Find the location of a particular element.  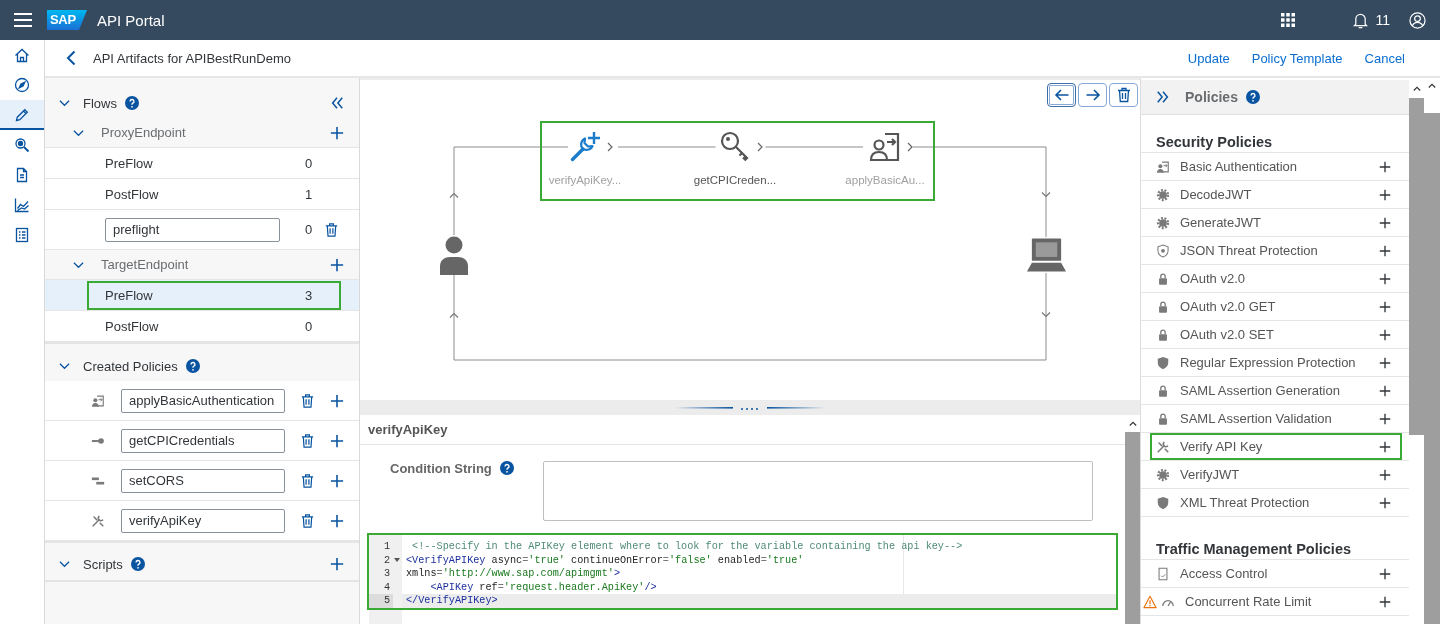

policy-count: 0 is located at coordinates (309, 163).